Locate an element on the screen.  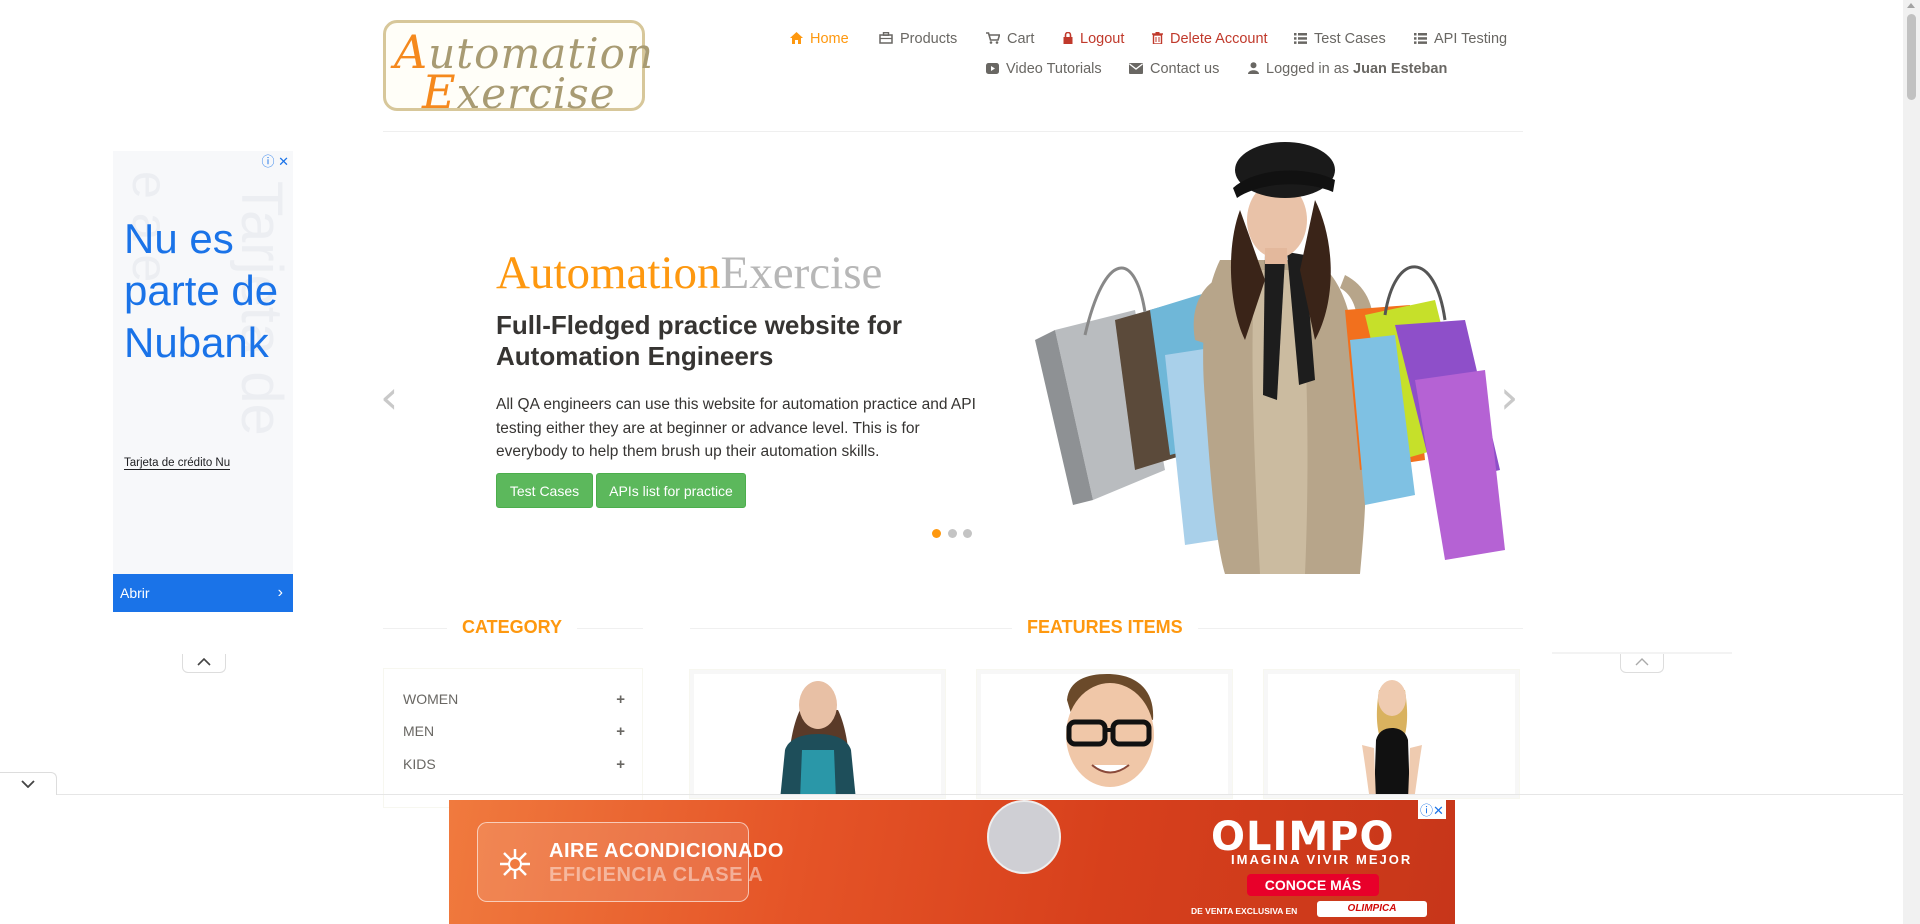
ad-tagline: IMAGINA VIVIR MEJOR is located at coordinates (1322, 859).